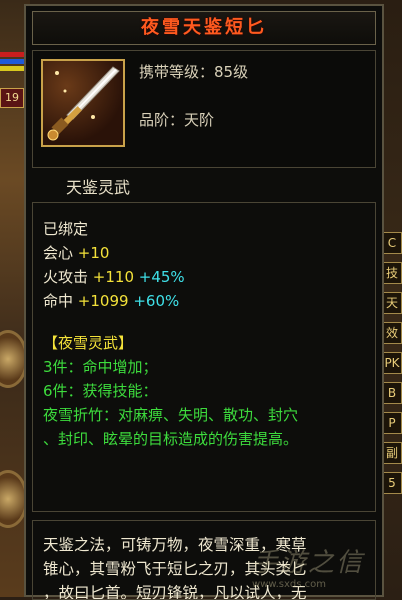  I want to click on set-name: 【夜雪灵武】, so click(88, 343).